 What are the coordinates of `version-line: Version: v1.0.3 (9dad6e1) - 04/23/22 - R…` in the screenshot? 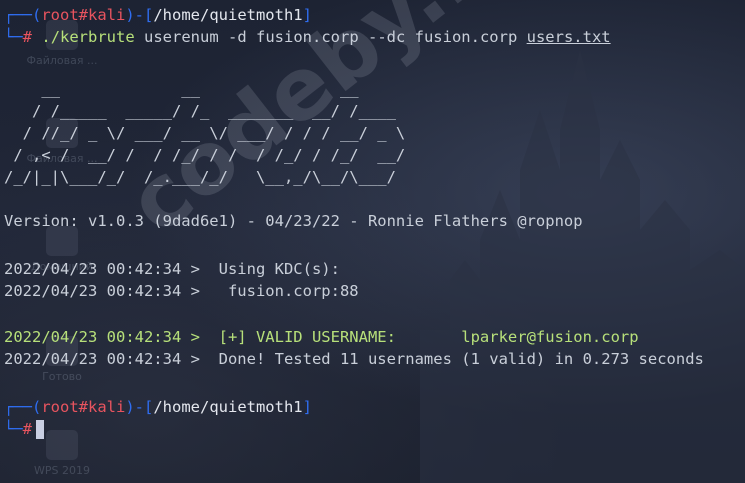 It's located at (293, 221).